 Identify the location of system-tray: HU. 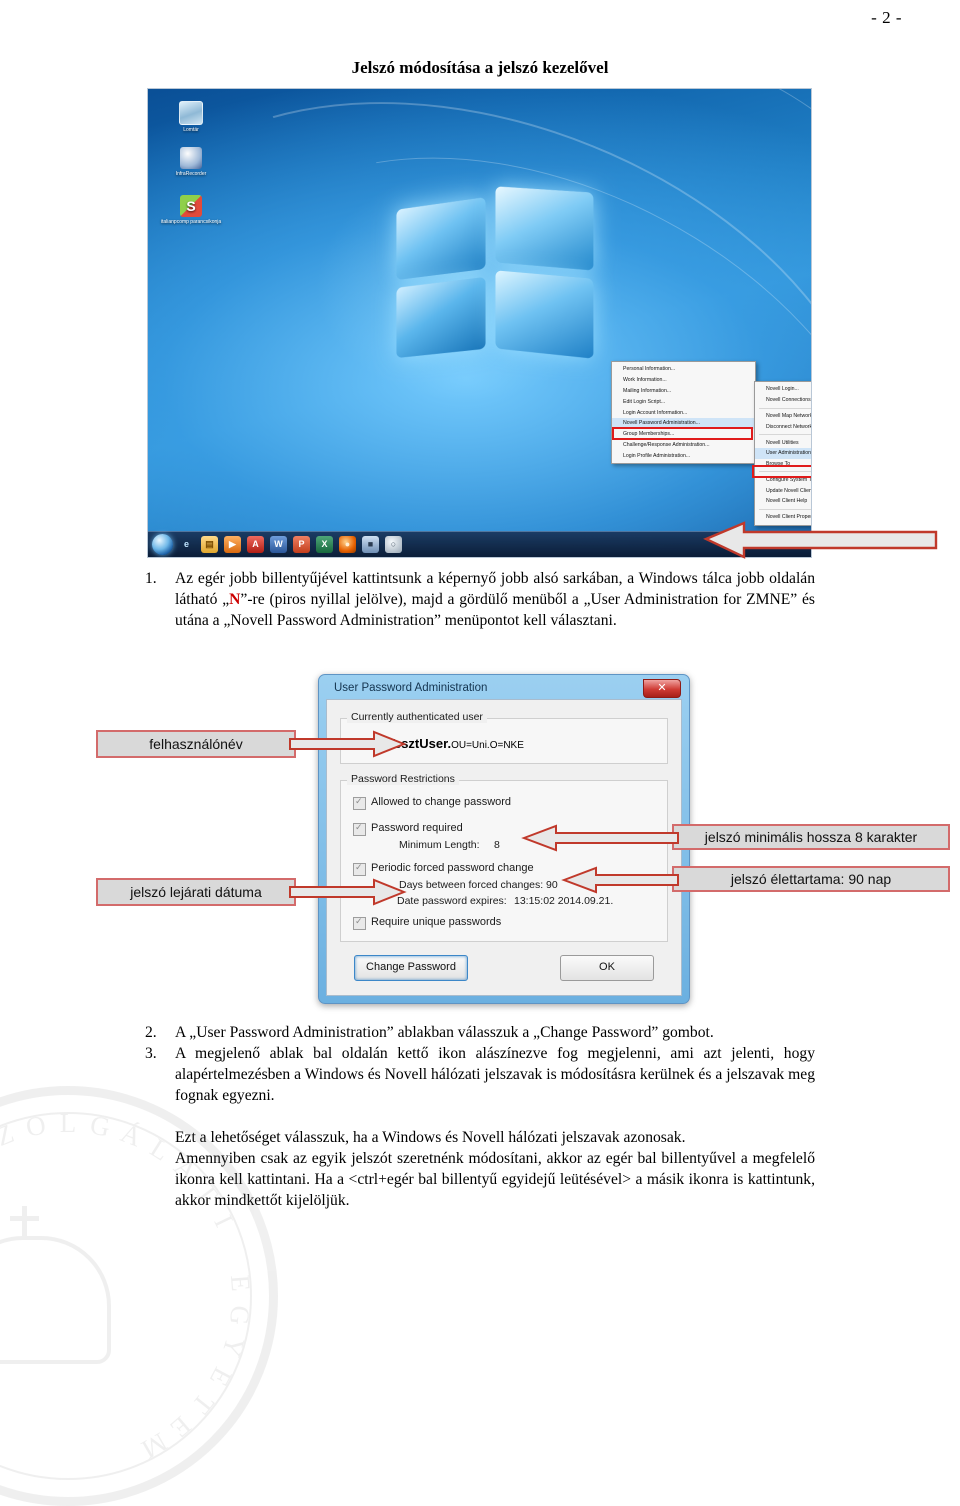
(786, 543).